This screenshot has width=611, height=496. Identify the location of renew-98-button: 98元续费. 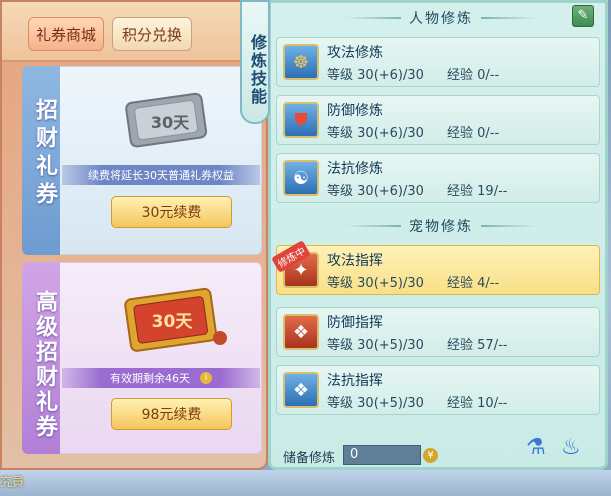
(171, 414).